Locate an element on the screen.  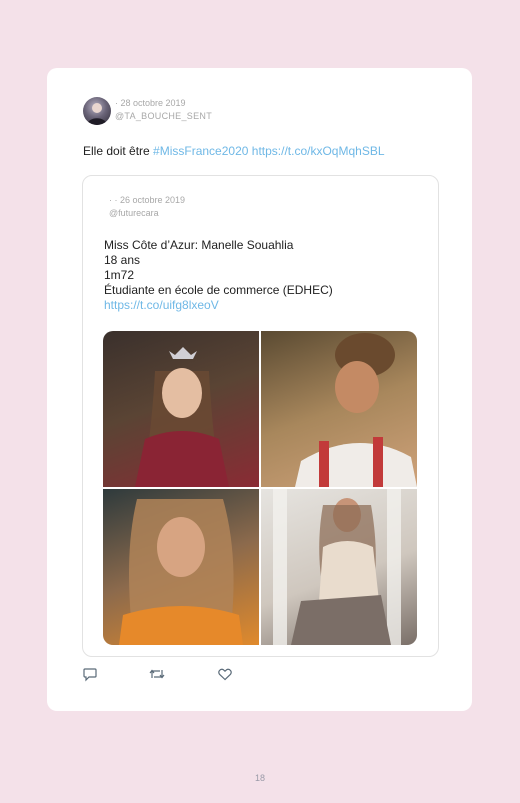
avatar is located at coordinates (97, 111).